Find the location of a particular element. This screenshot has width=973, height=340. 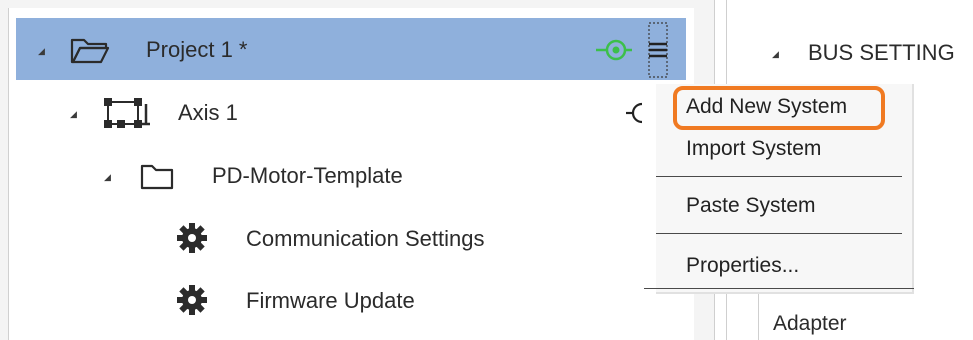

axis-node-icon is located at coordinates (127, 113).